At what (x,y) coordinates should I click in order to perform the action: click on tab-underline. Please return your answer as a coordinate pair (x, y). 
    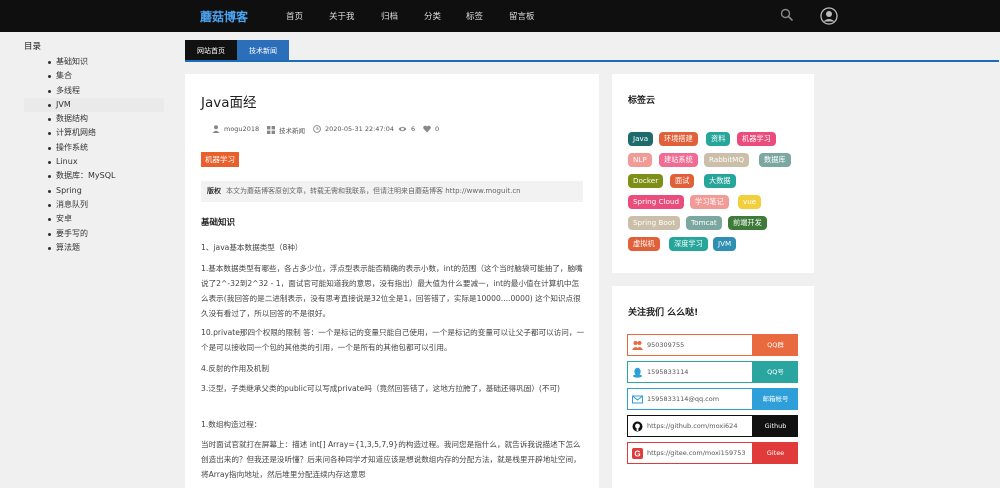
    Looking at the image, I should click on (592, 61).